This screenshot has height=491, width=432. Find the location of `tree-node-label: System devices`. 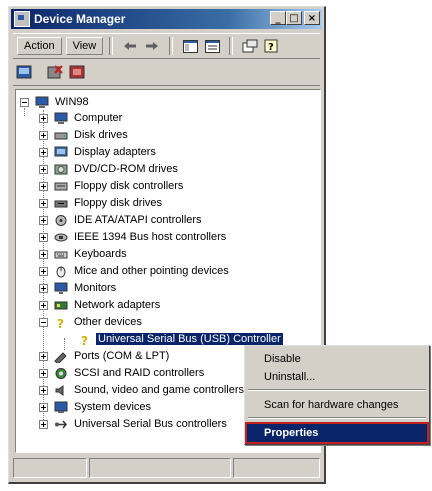

tree-node-label: System devices is located at coordinates (113, 407).